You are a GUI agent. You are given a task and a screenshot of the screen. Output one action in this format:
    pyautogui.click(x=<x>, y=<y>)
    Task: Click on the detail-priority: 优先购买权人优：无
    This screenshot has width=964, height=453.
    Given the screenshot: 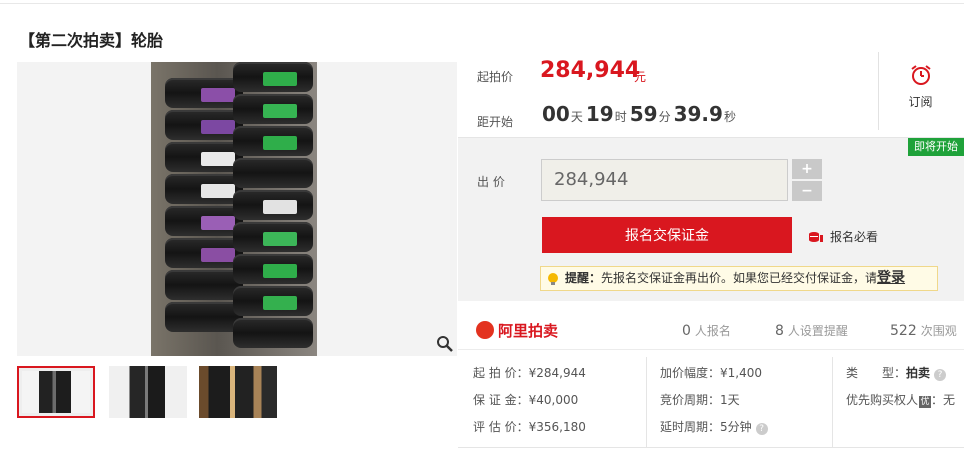 What is the action you would take?
    pyautogui.click(x=900, y=399)
    